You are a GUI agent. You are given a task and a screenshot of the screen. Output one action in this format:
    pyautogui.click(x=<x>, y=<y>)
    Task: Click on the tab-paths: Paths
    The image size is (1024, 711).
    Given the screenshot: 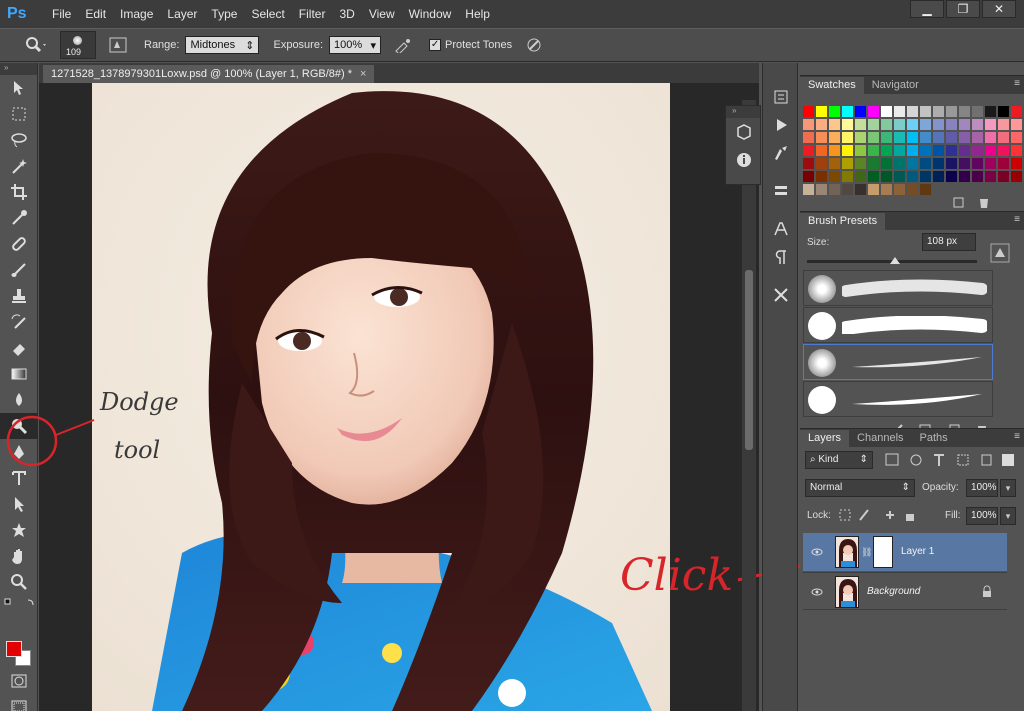 What is the action you would take?
    pyautogui.click(x=934, y=438)
    